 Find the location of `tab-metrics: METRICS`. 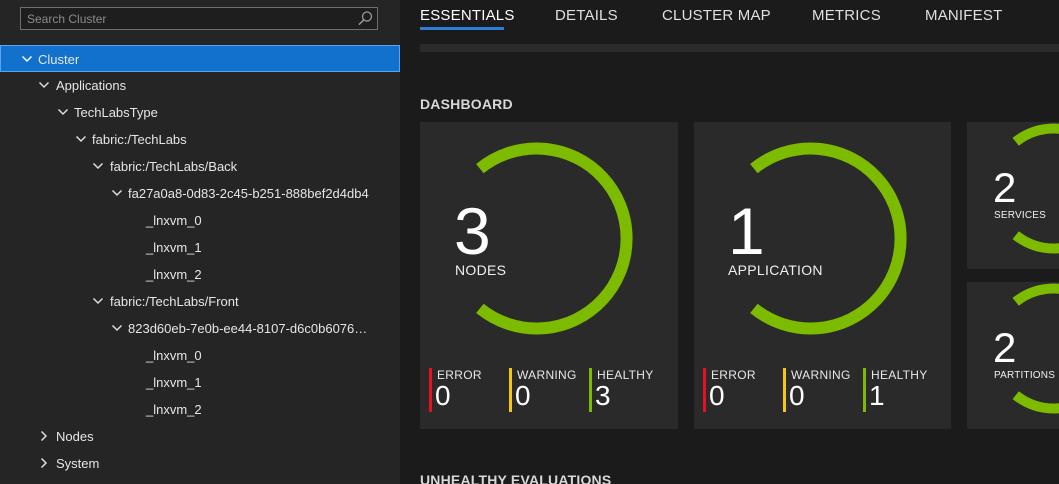

tab-metrics: METRICS is located at coordinates (846, 15).